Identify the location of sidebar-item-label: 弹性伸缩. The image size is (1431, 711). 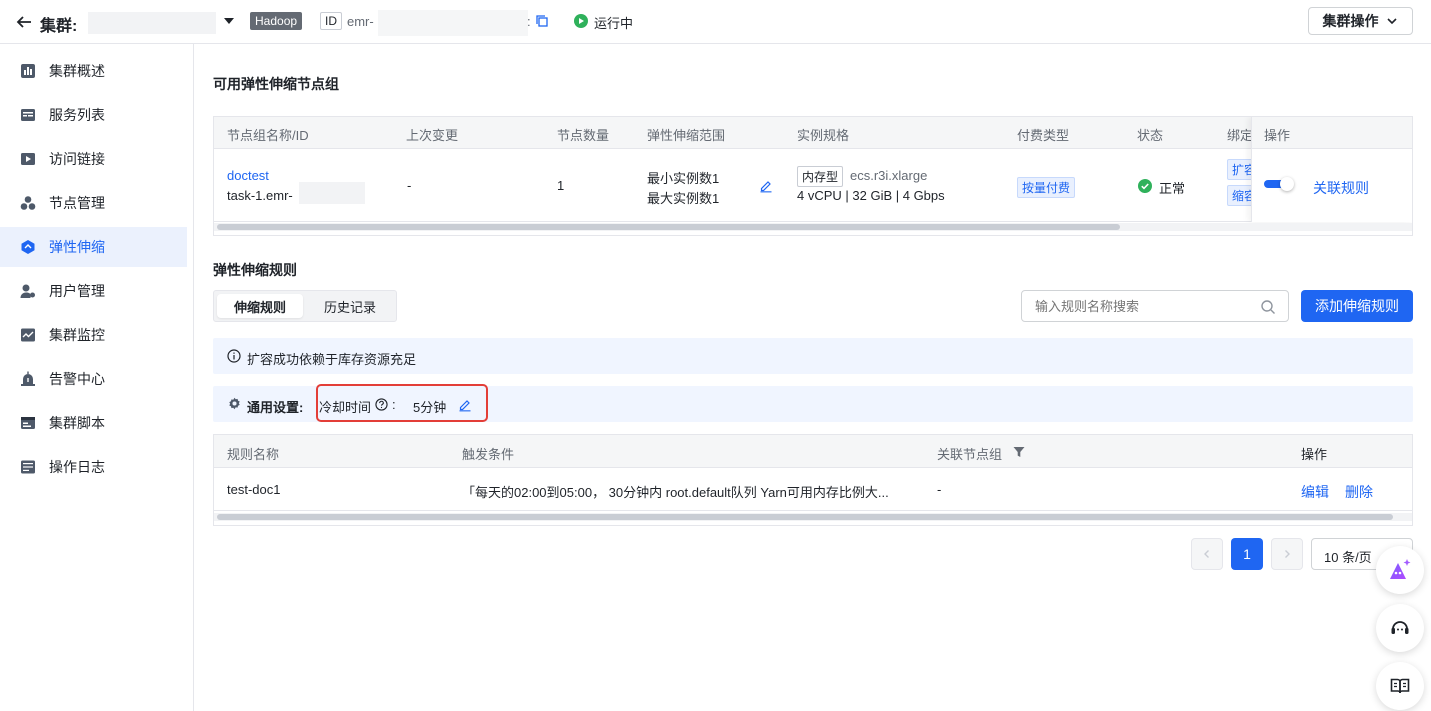
(77, 247).